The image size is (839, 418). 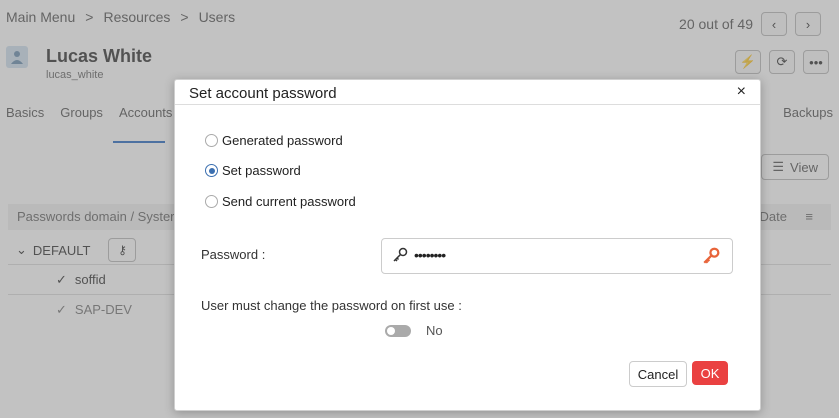 I want to click on option-set-password: Set password, so click(x=253, y=170).